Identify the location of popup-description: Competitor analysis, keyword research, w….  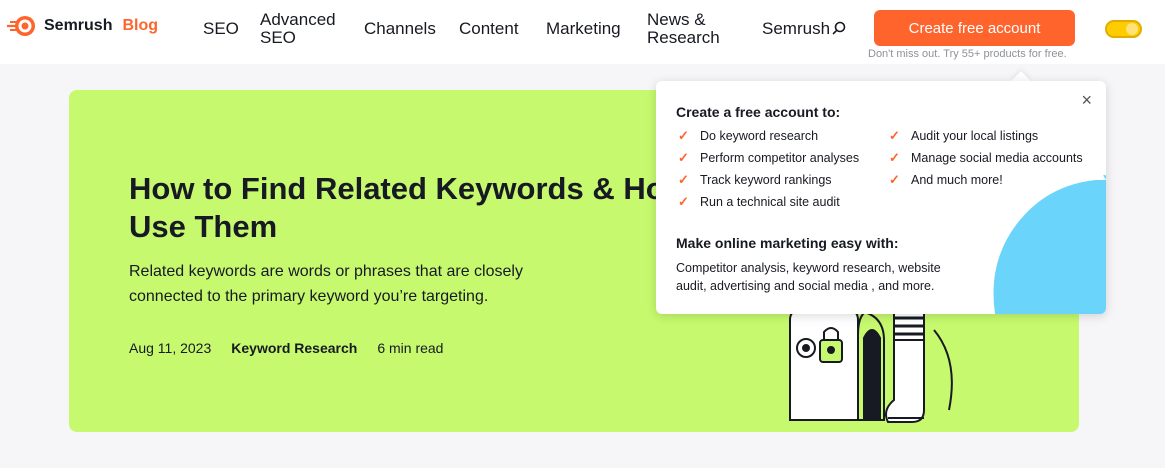
(808, 277).